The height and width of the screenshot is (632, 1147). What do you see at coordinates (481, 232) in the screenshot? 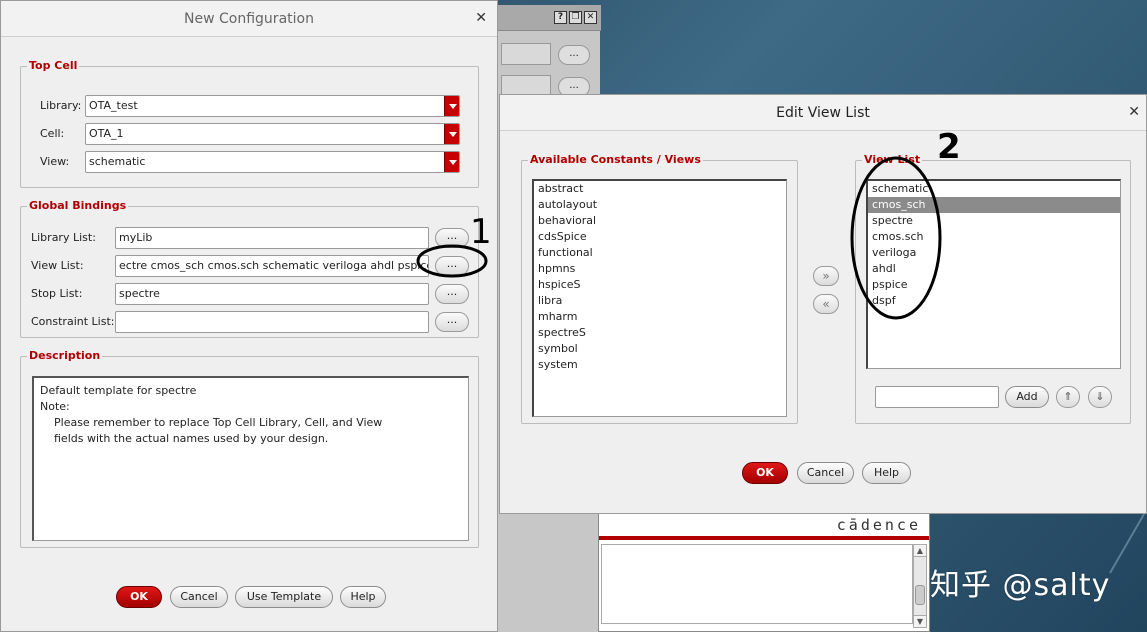
I see `annotation-mark-1: 1` at bounding box center [481, 232].